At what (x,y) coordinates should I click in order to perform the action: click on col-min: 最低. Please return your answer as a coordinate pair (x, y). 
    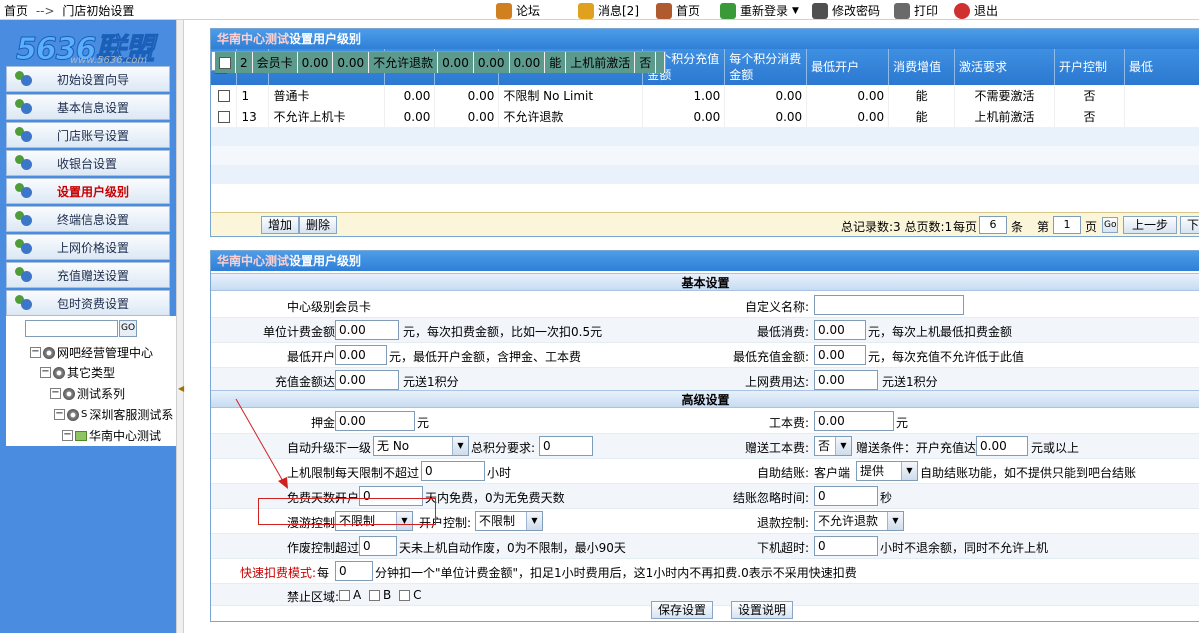
    Looking at the image, I should click on (1161, 67).